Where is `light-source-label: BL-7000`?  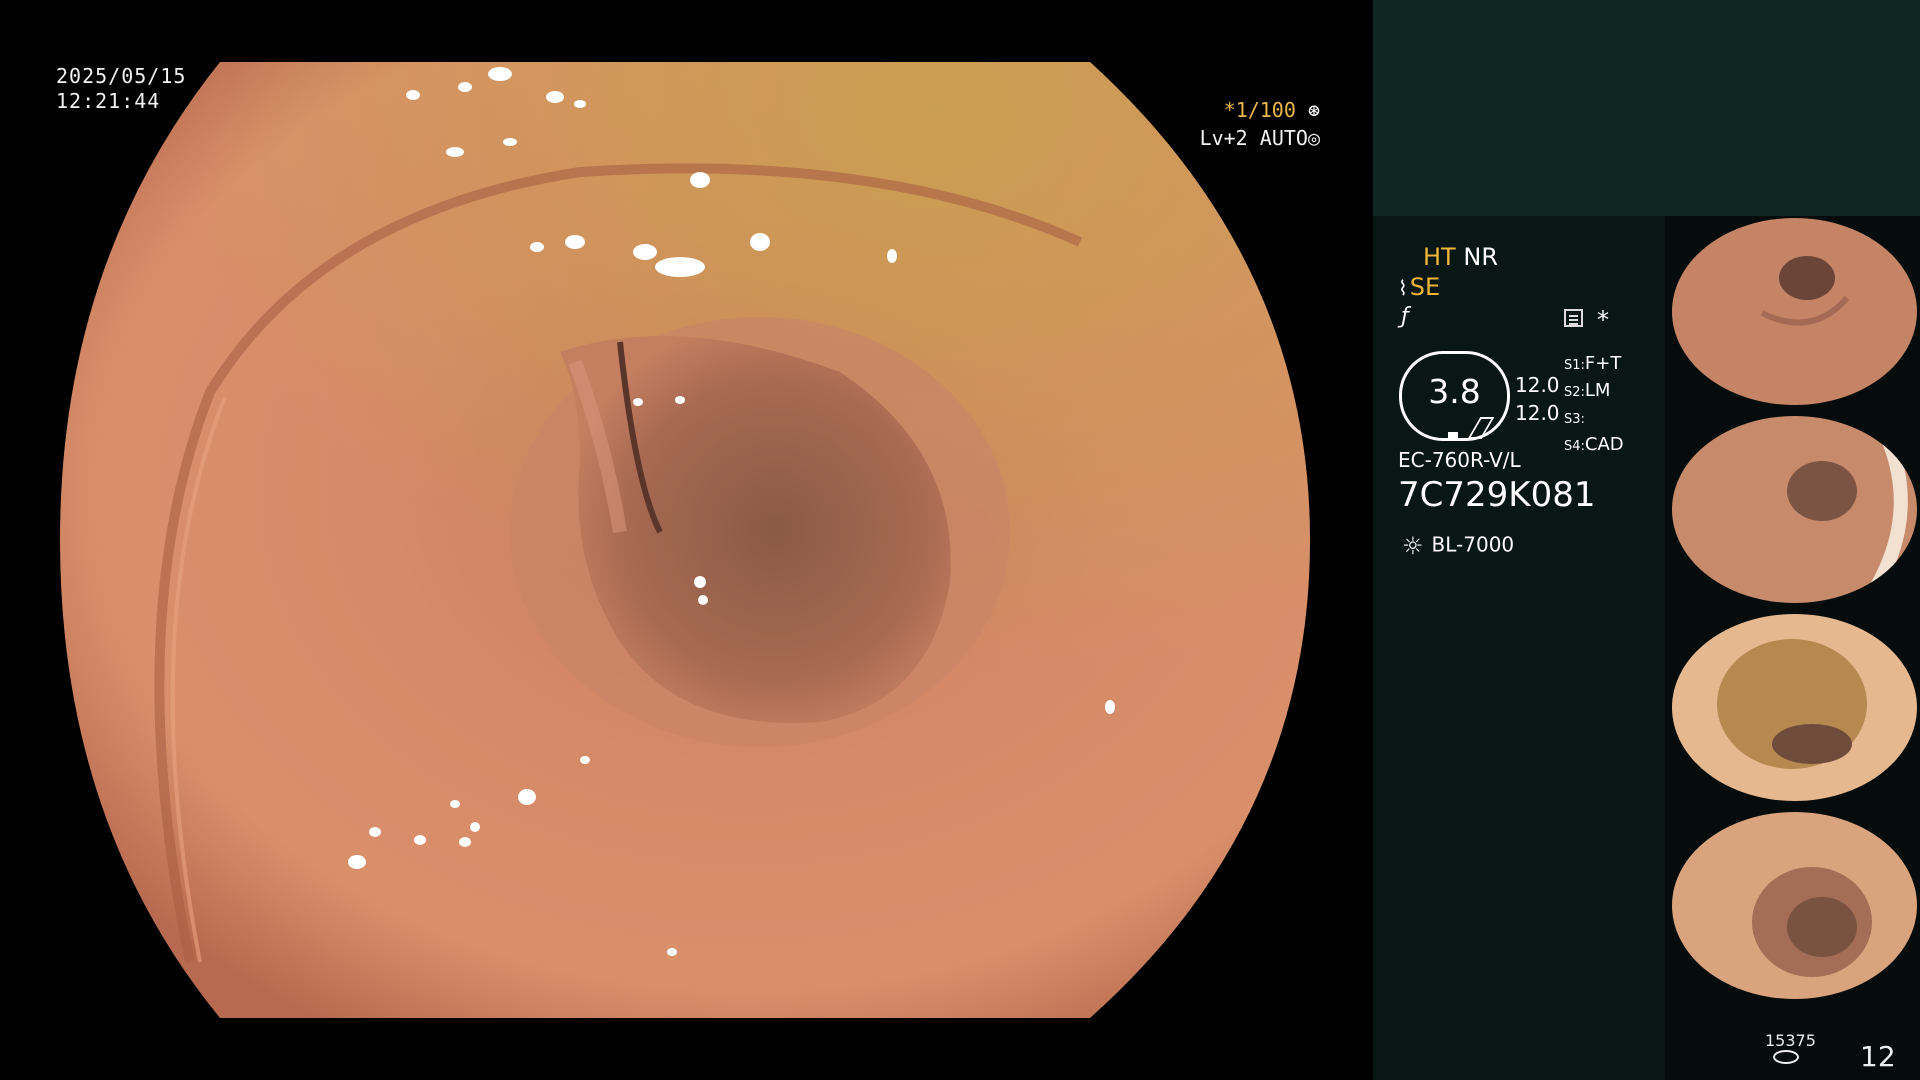
light-source-label: BL-7000 is located at coordinates (1473, 544).